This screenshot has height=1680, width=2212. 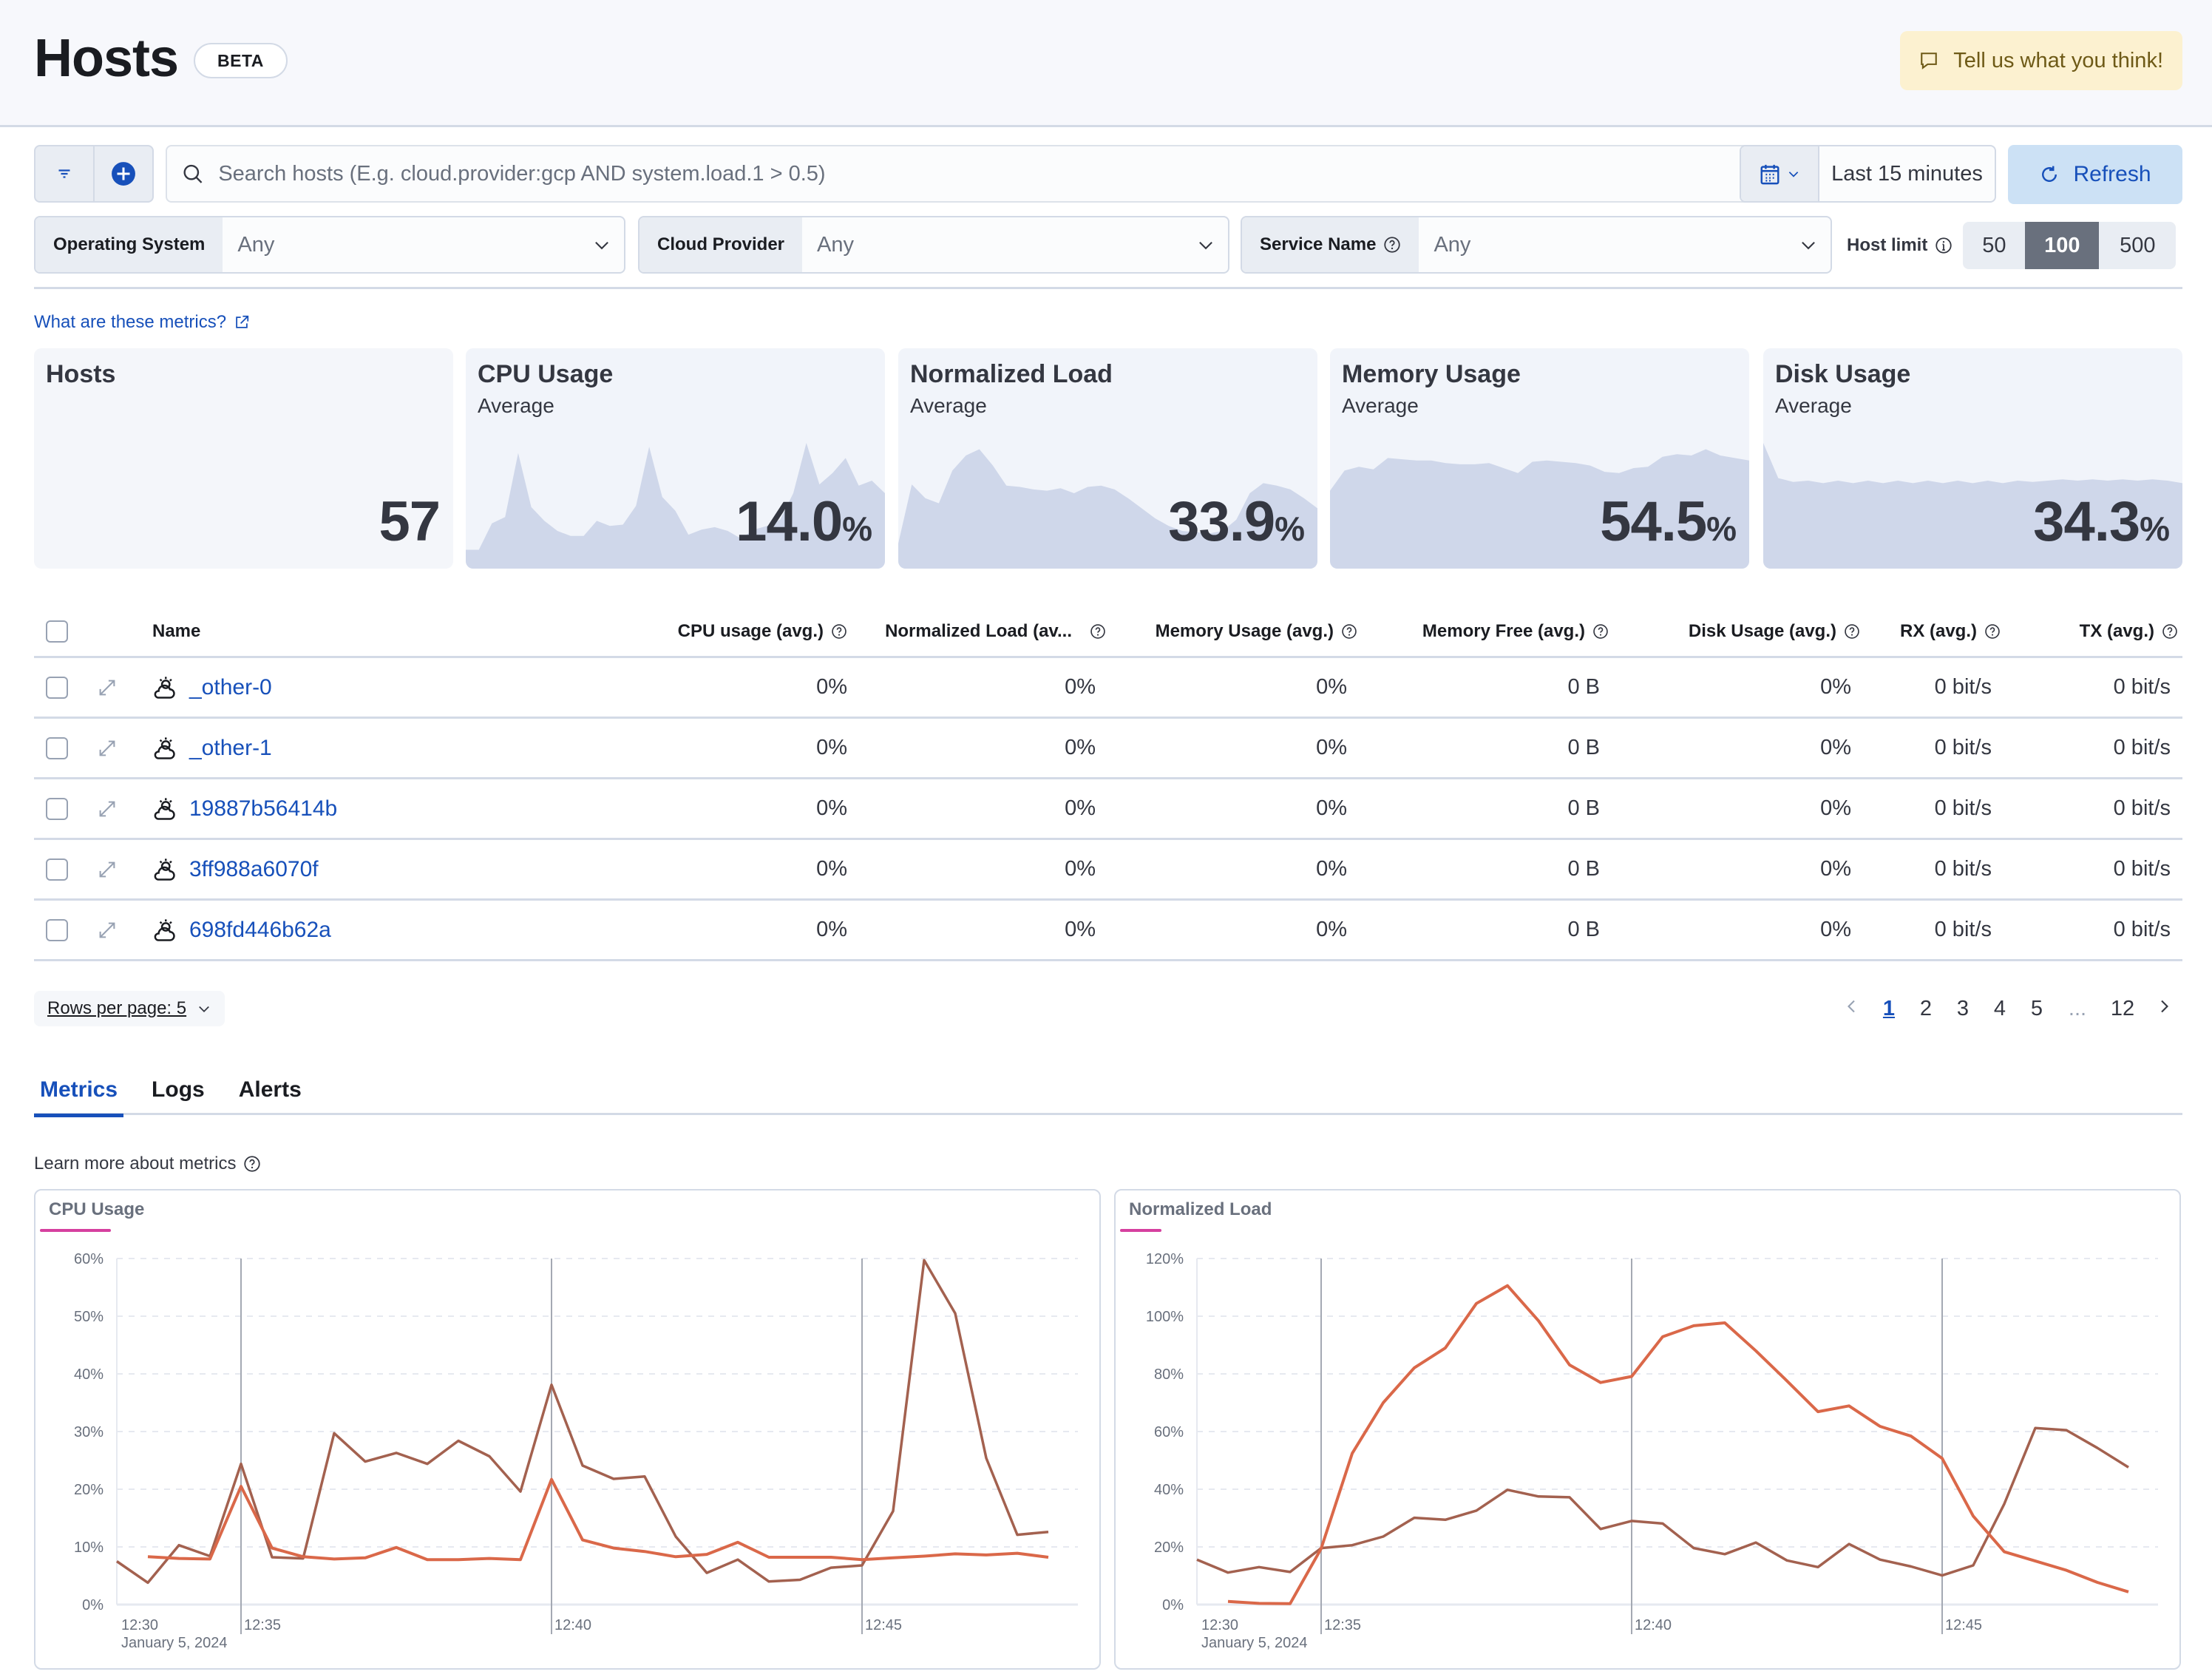 What do you see at coordinates (1483, 631) in the screenshot?
I see `column-header-memory-free: Memory Free (avg.)` at bounding box center [1483, 631].